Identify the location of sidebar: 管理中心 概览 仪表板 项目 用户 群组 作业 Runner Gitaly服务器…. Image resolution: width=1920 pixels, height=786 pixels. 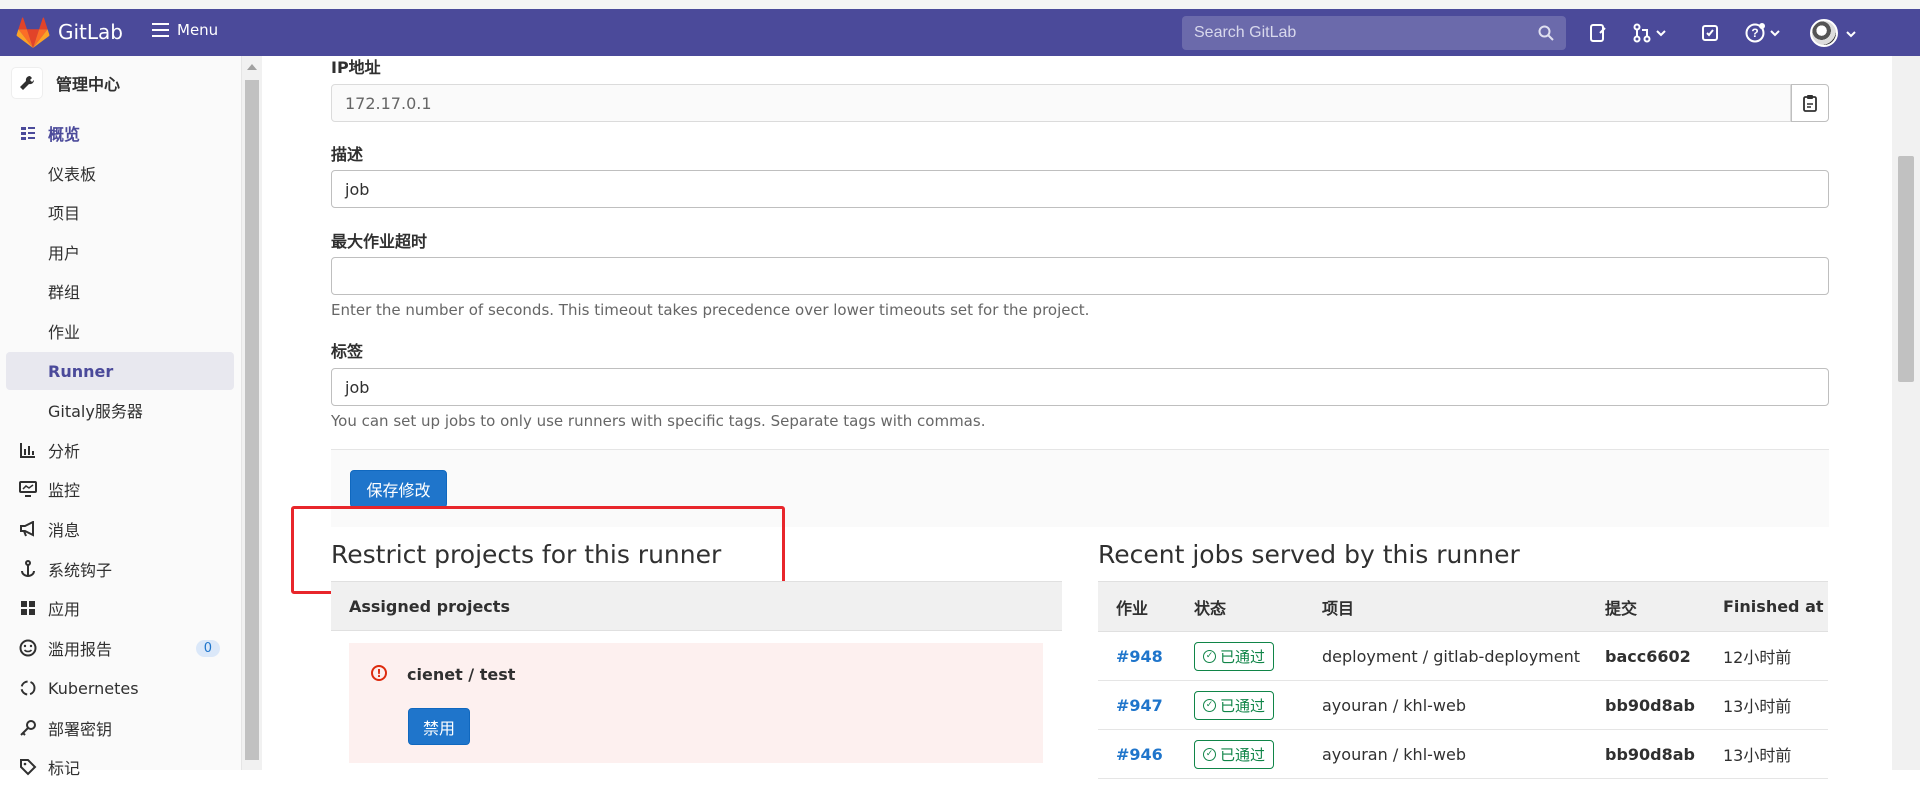
(121, 417).